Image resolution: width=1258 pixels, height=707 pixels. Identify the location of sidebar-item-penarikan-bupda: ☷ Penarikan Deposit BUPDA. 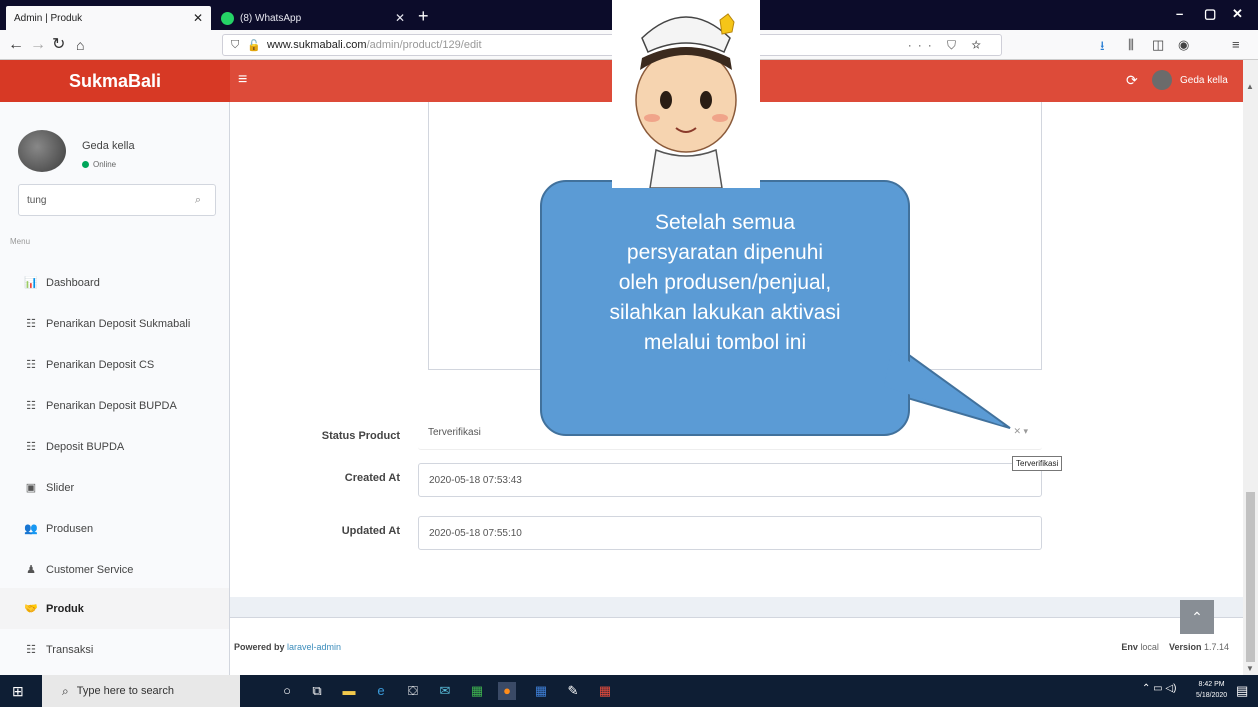
(114, 405).